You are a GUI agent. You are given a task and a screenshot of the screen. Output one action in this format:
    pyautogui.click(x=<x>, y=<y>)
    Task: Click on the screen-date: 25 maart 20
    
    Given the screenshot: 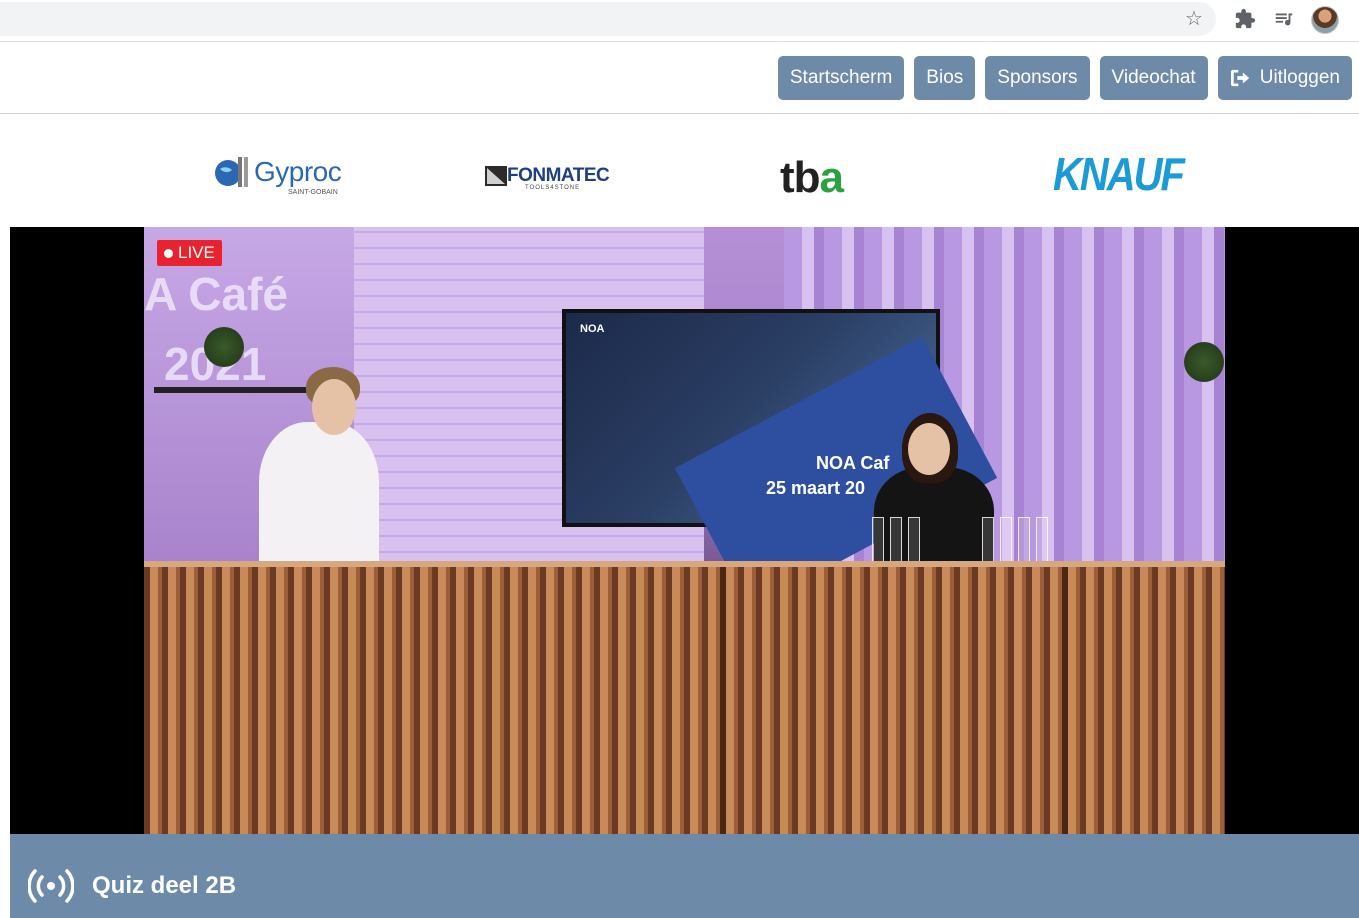 What is the action you would take?
    pyautogui.click(x=816, y=488)
    